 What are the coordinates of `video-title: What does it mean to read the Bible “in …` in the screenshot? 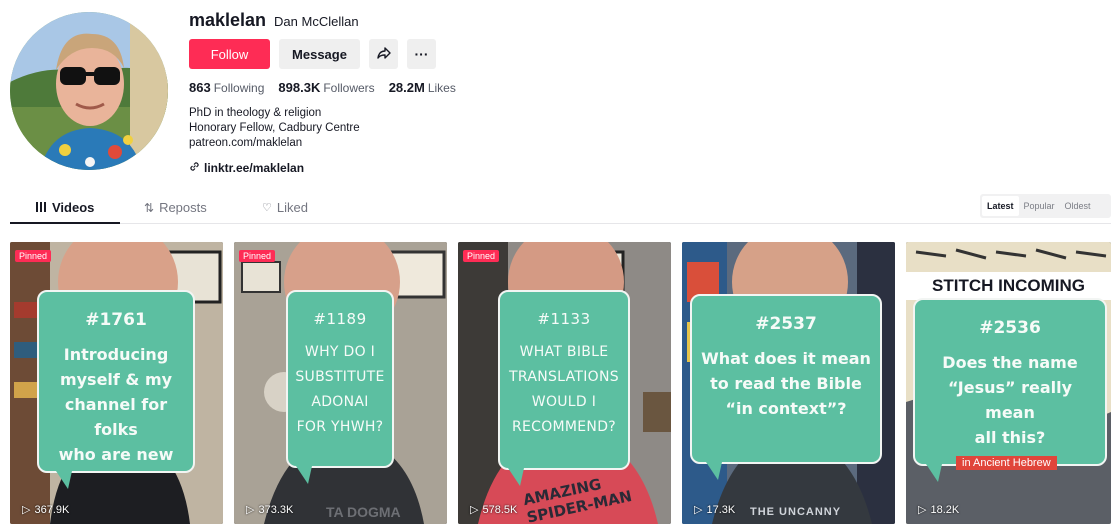 It's located at (786, 383).